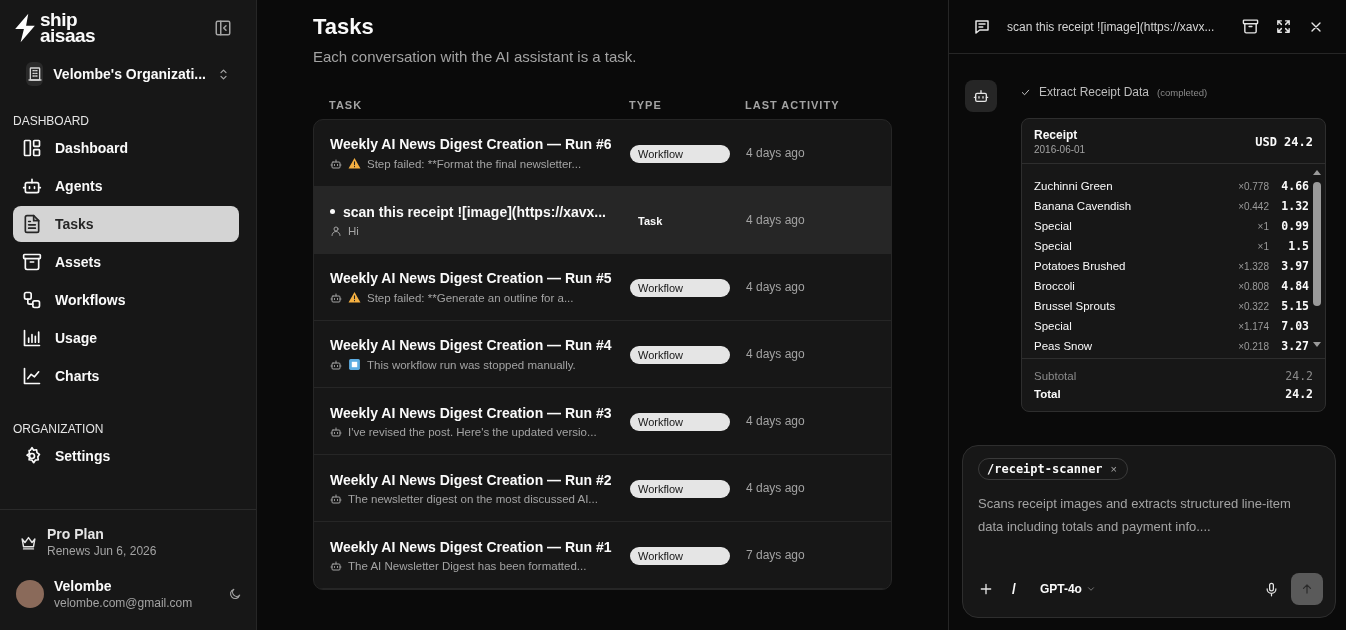 The width and height of the screenshot is (1346, 630). I want to click on warning-triangle-icon, so click(354, 163).